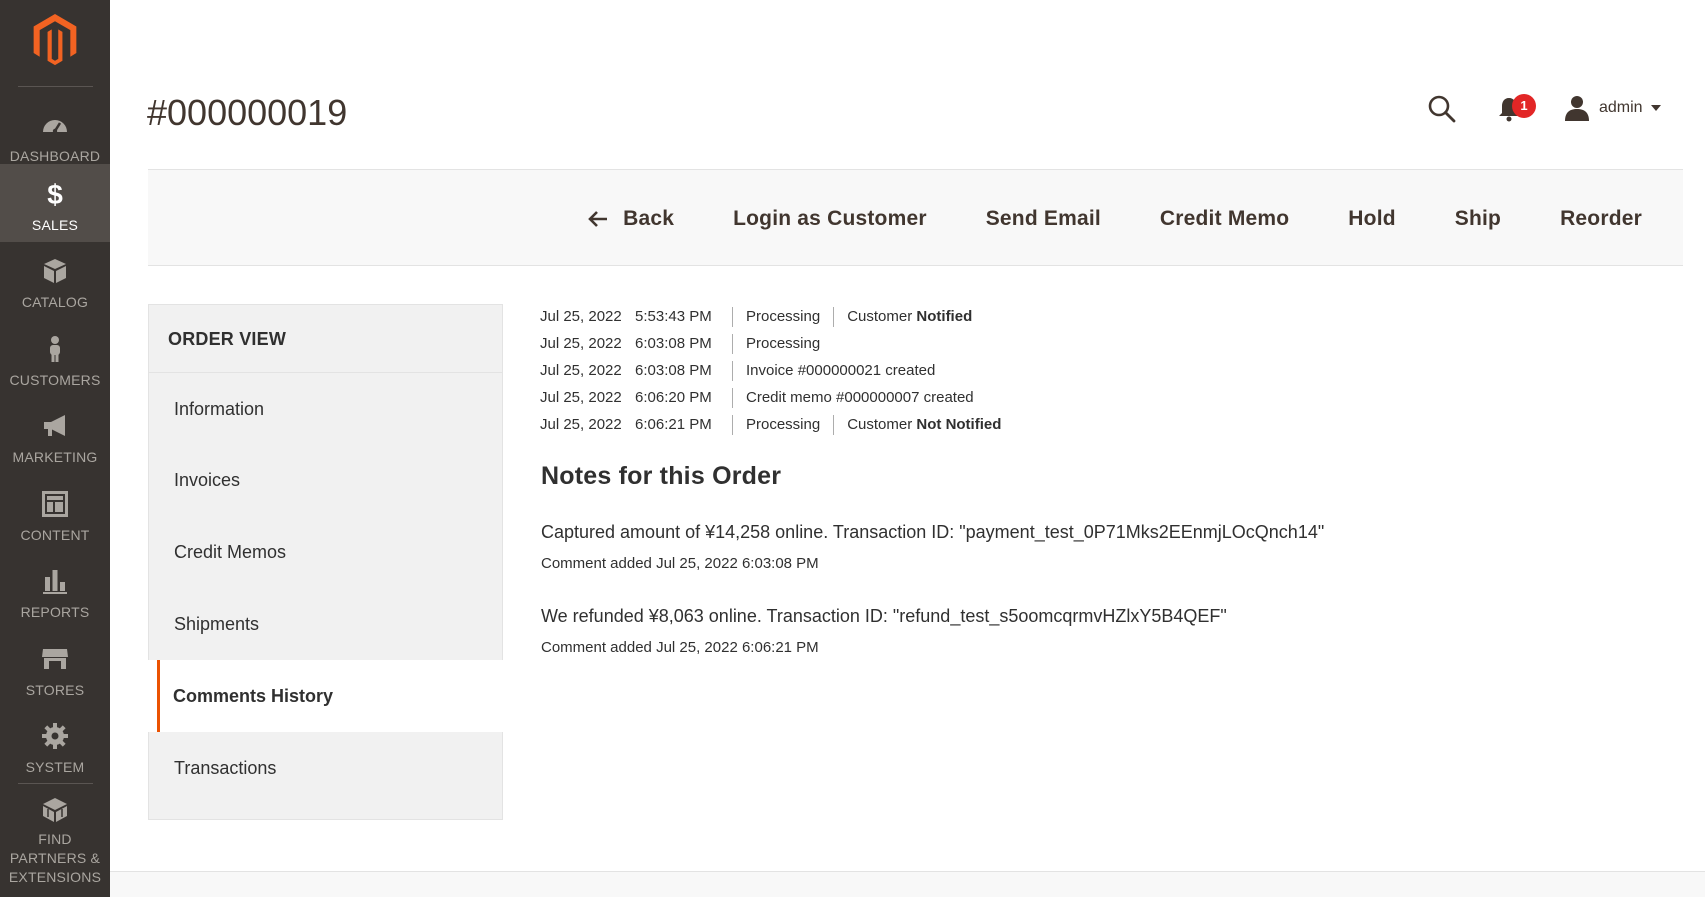  Describe the element at coordinates (54, 425) in the screenshot. I see `megaphone-icon` at that location.